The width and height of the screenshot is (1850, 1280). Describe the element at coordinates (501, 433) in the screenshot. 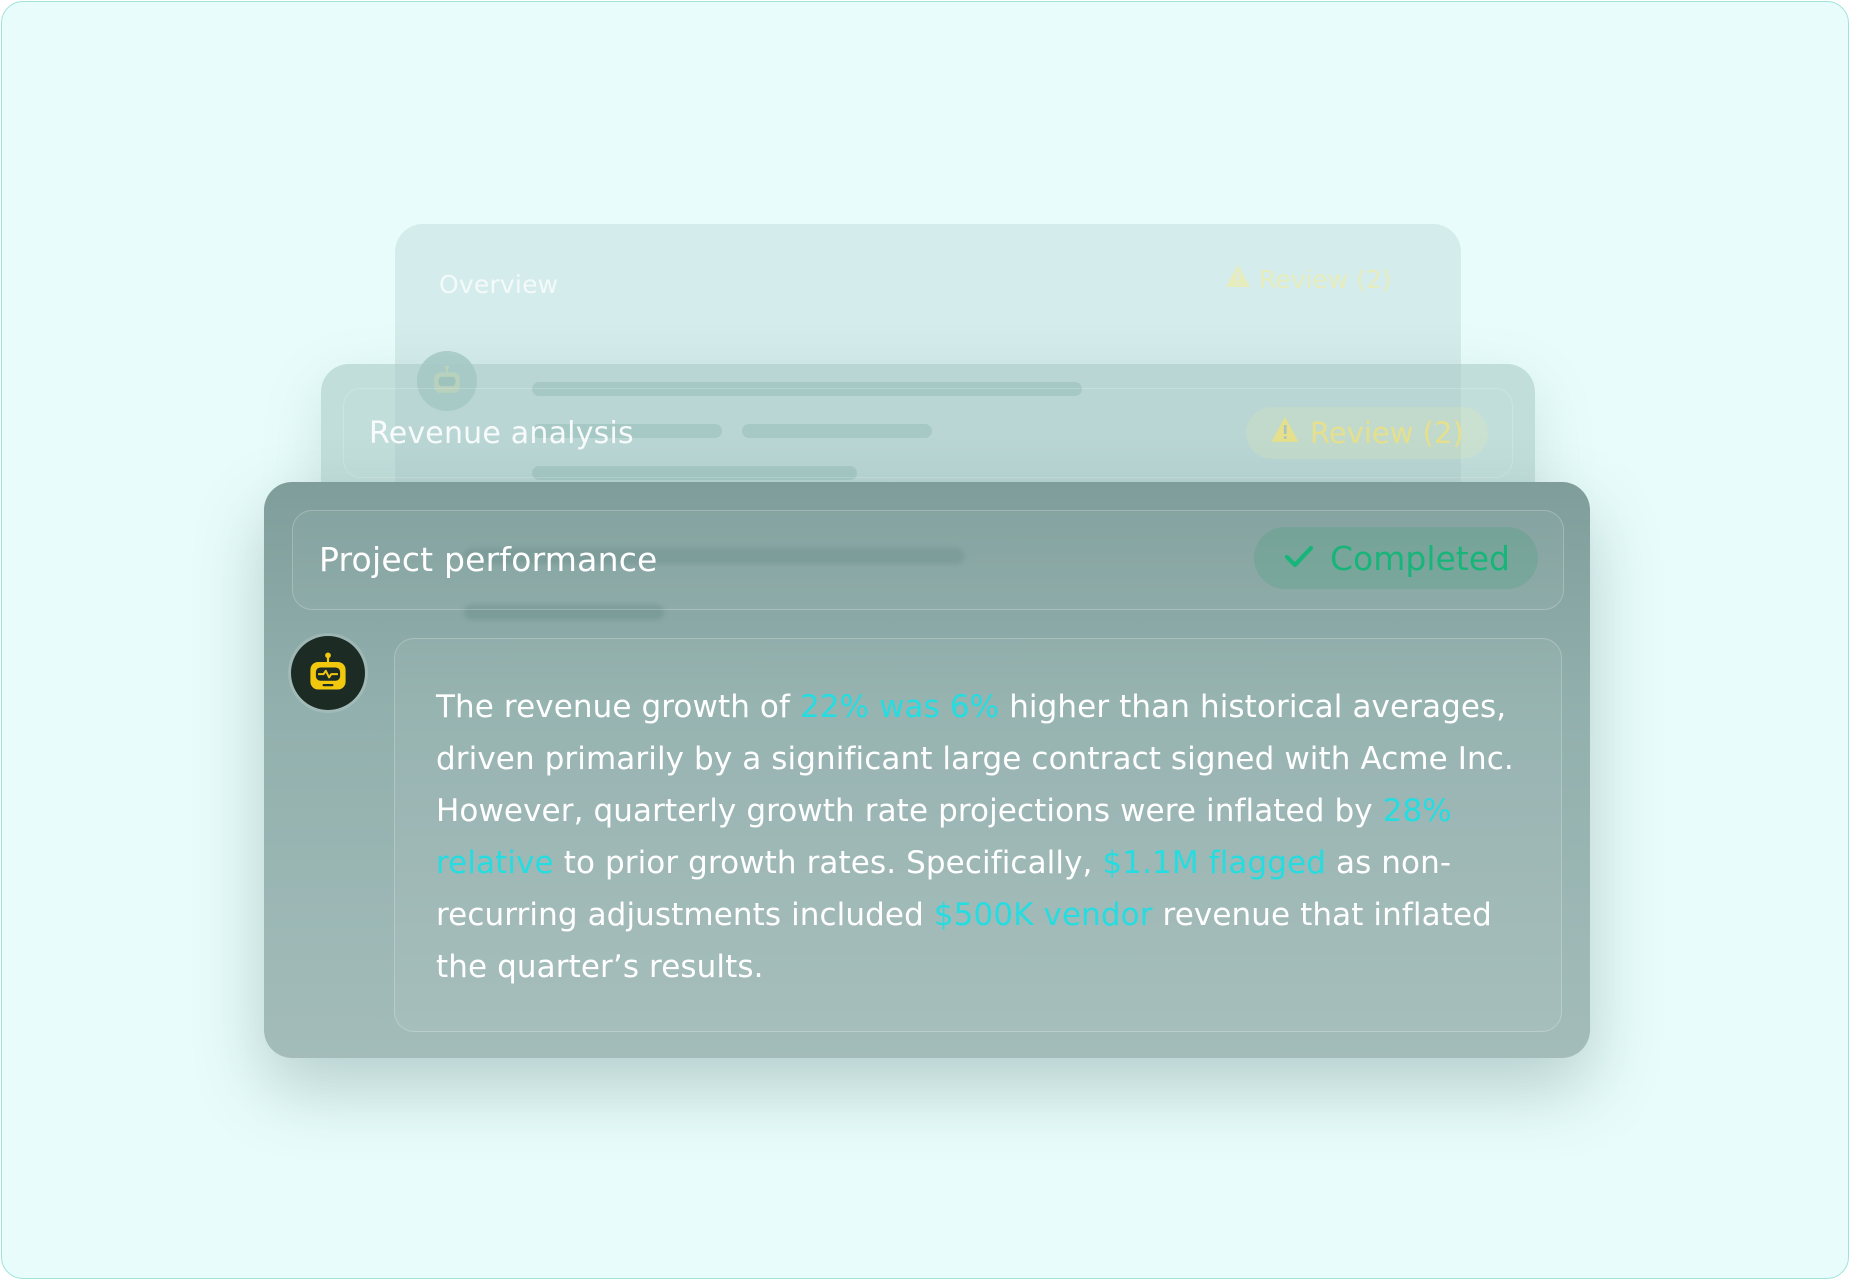

I see `card-title: Revenue analysis` at that location.